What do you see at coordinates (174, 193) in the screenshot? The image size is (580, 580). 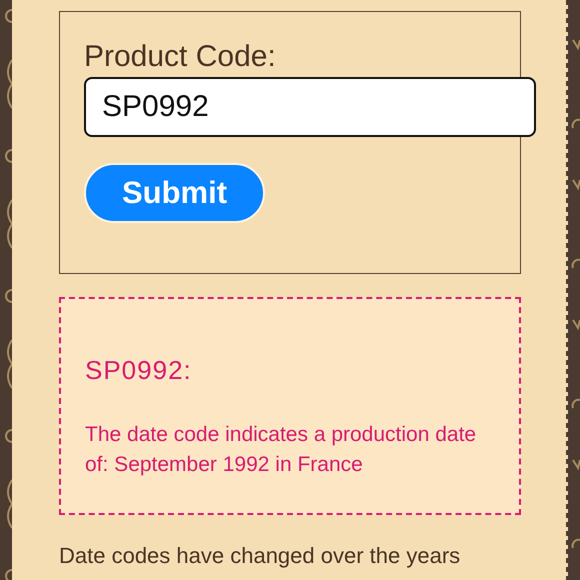 I see `submit-button: Submit` at bounding box center [174, 193].